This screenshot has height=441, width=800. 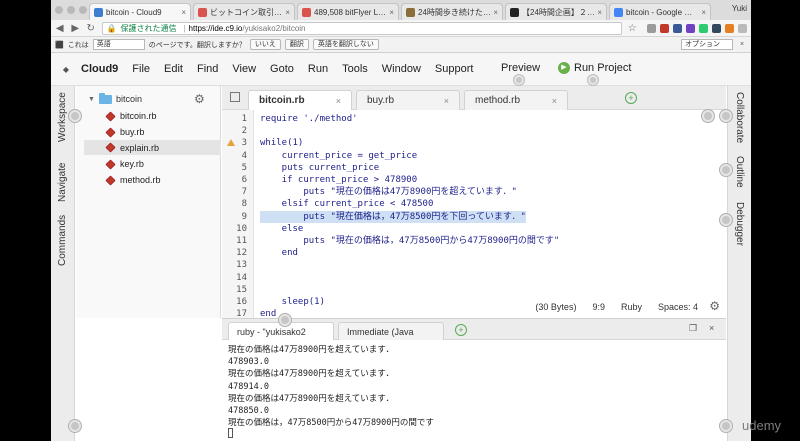 What do you see at coordinates (318, 69) in the screenshot?
I see `menu-run: Run` at bounding box center [318, 69].